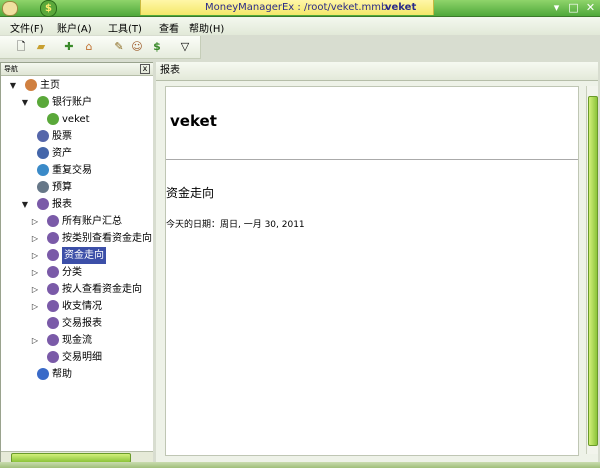 The height and width of the screenshot is (468, 600). Describe the element at coordinates (43, 153) in the screenshot. I see `car-icon` at that location.